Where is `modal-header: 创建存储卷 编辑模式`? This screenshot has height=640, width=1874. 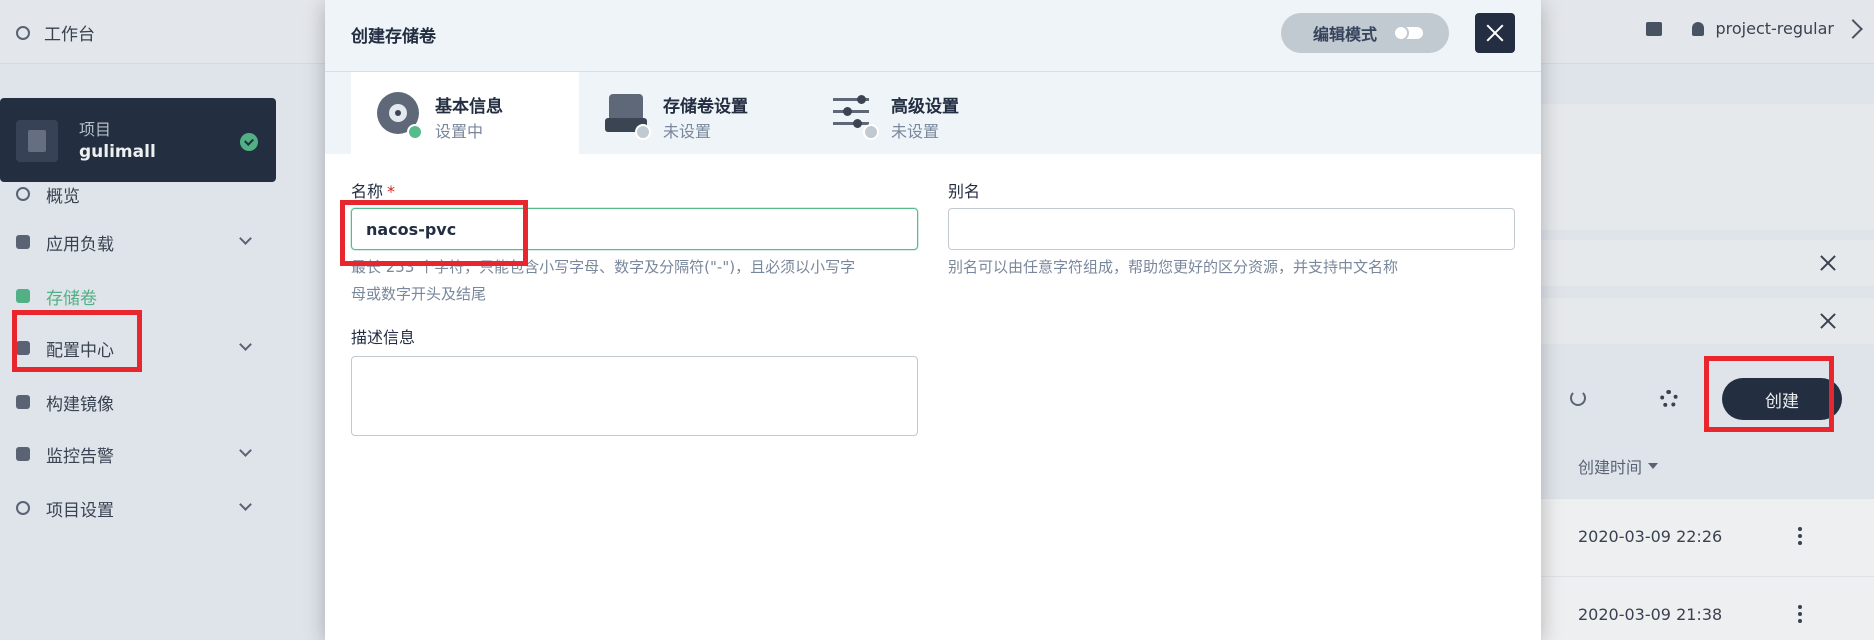 modal-header: 创建存储卷 编辑模式 is located at coordinates (933, 36).